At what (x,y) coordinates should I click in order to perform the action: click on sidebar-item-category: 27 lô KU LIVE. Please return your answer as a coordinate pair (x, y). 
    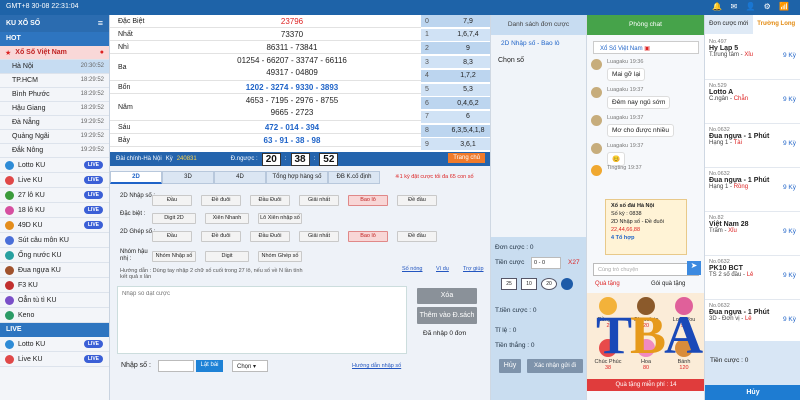
    Looking at the image, I should click on (54, 195).